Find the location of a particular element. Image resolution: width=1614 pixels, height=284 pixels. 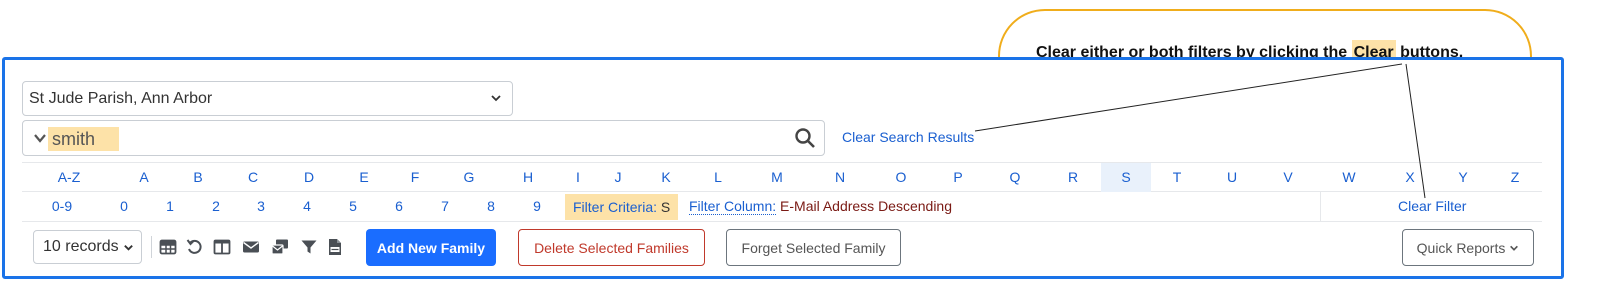

alpha-filter-l: L is located at coordinates (718, 177).